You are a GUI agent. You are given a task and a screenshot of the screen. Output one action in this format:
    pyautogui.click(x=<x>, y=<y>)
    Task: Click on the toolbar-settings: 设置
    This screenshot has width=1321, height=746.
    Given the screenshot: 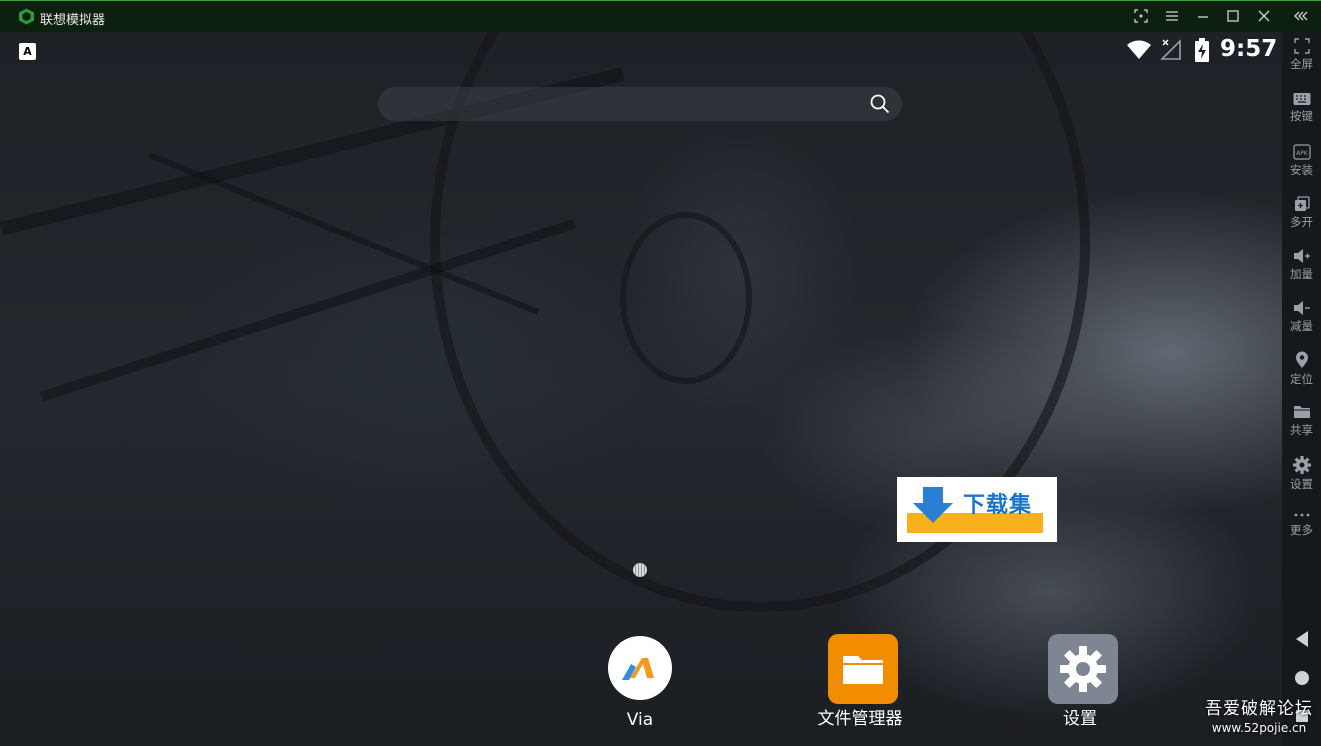 What is the action you would take?
    pyautogui.click(x=1301, y=474)
    